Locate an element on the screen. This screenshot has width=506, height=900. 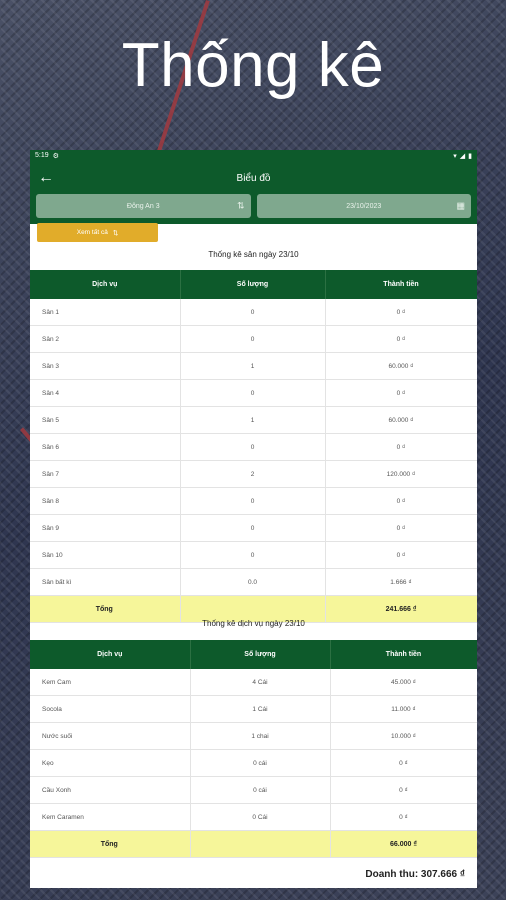
venue-selector: Đông An 3 ⇅ is located at coordinates (143, 206).